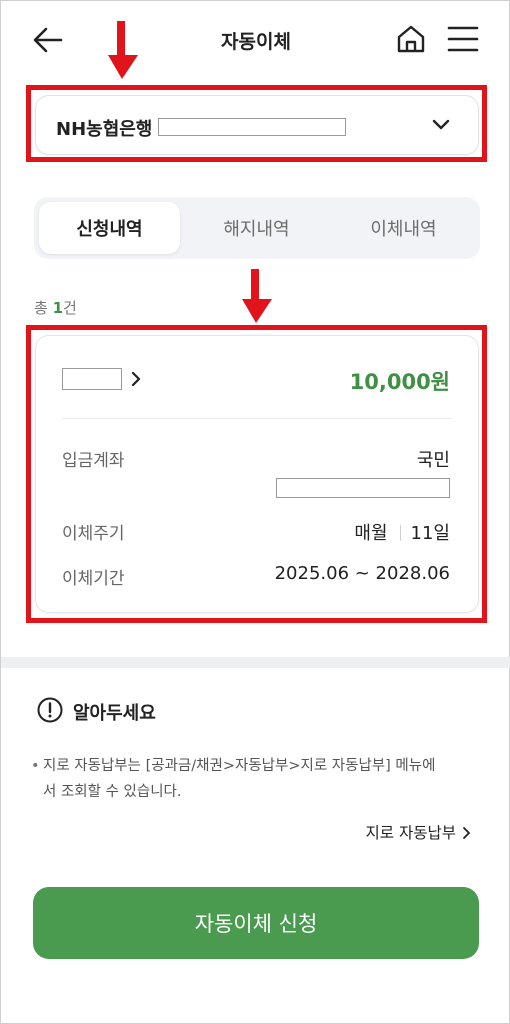  I want to click on transfer-period-label: 이체기간, so click(93, 579).